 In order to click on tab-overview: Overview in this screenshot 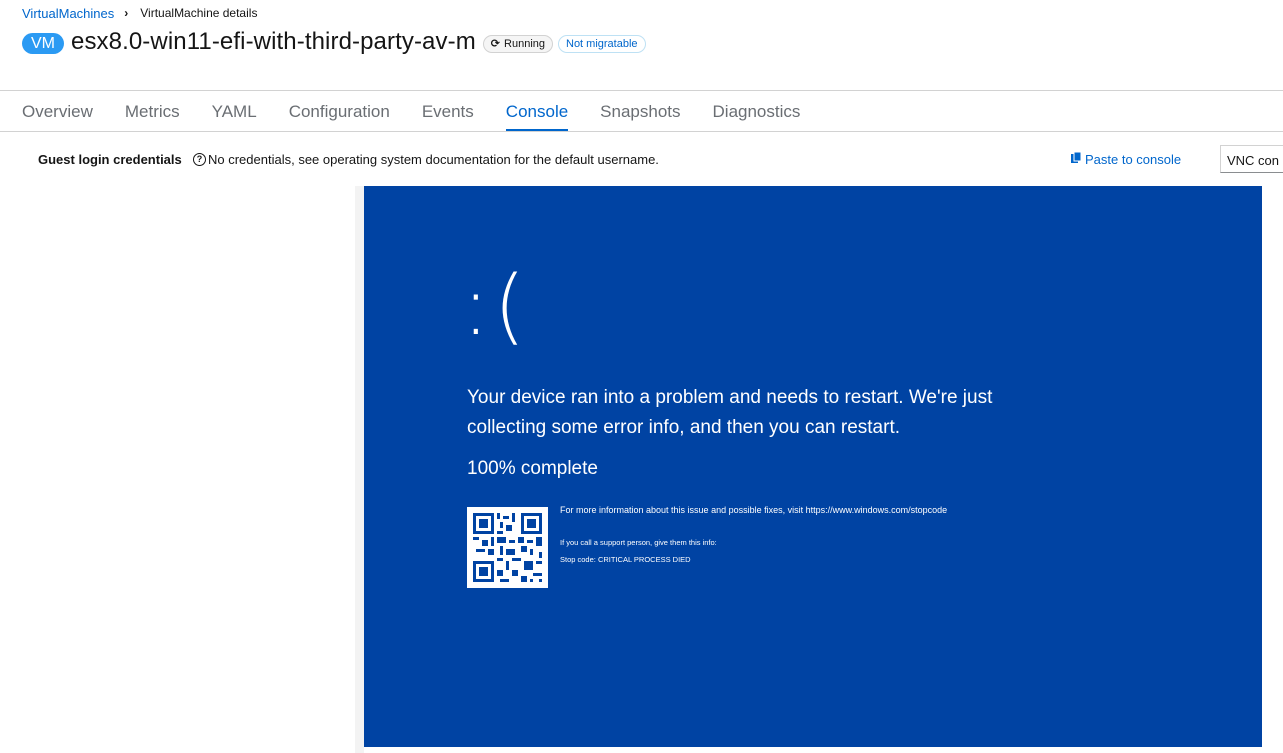, I will do `click(57, 111)`.